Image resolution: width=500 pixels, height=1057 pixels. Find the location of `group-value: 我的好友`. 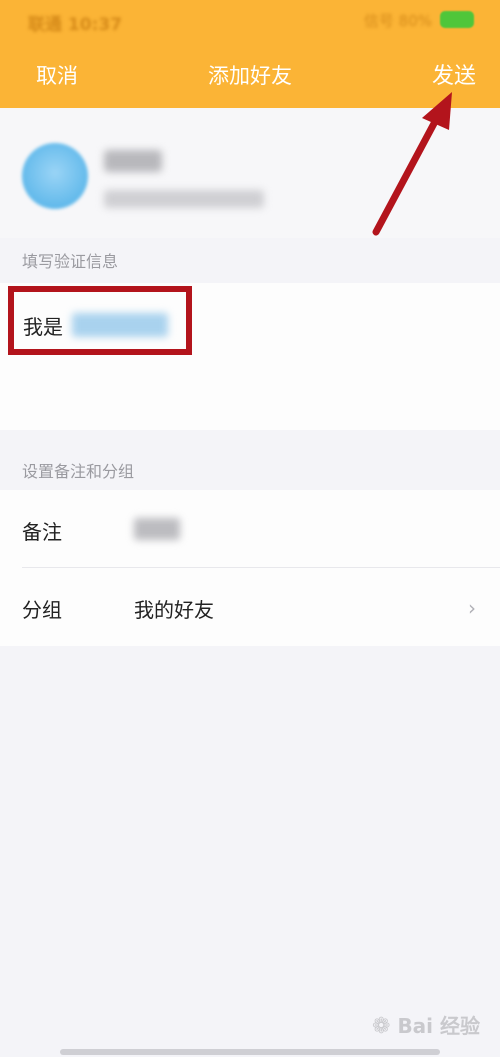

group-value: 我的好友 is located at coordinates (174, 610).